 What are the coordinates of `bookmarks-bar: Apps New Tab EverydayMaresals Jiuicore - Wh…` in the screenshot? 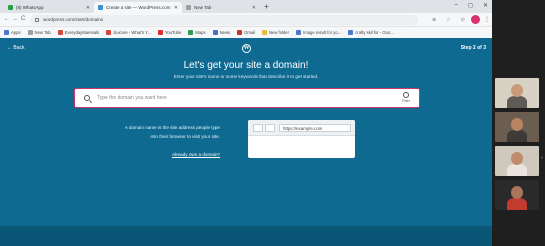 It's located at (246, 32).